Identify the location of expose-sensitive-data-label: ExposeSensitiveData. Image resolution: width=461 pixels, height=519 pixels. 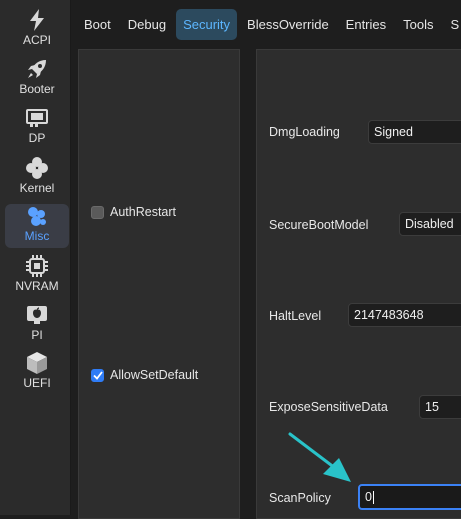
(328, 407).